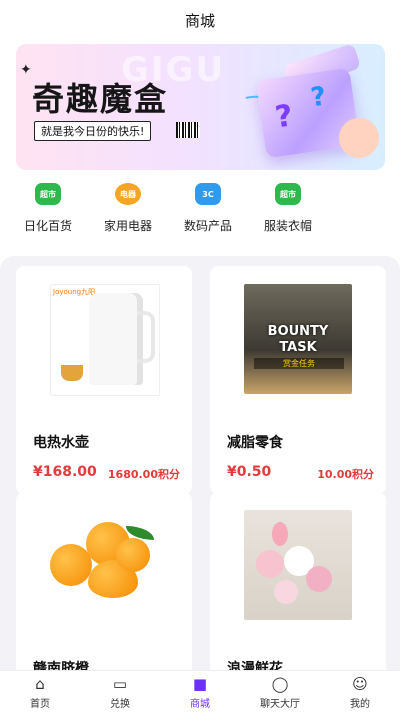  What do you see at coordinates (105, 340) in the screenshot?
I see `product-image-kettle: Joyoung九阳` at bounding box center [105, 340].